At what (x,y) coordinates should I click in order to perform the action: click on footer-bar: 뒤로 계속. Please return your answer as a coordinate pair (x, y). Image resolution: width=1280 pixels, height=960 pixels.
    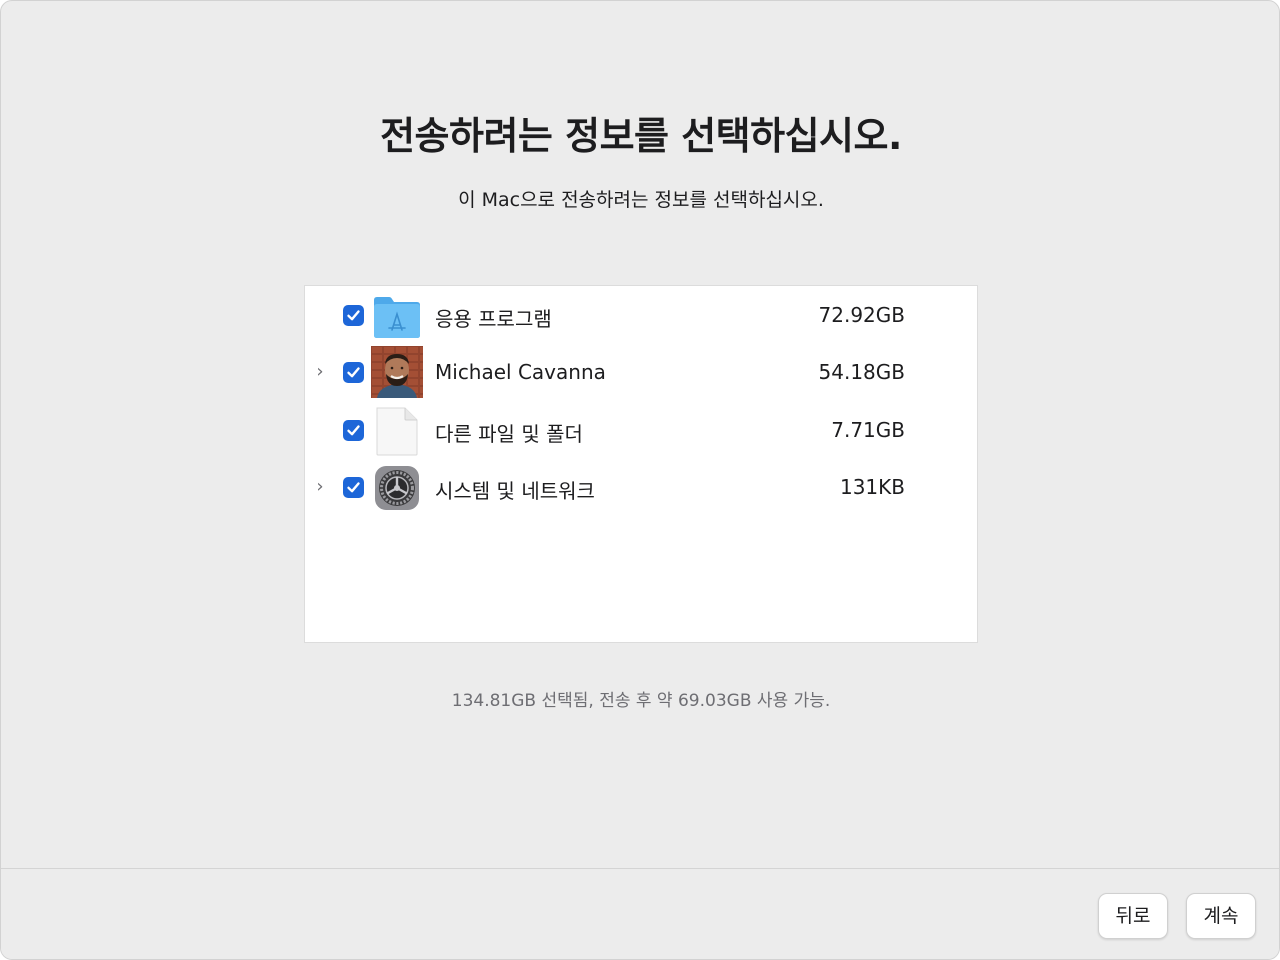
    Looking at the image, I should click on (640, 913).